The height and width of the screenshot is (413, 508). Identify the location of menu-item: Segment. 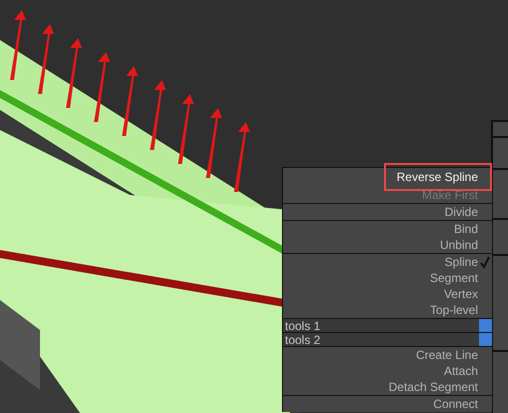
(387, 278).